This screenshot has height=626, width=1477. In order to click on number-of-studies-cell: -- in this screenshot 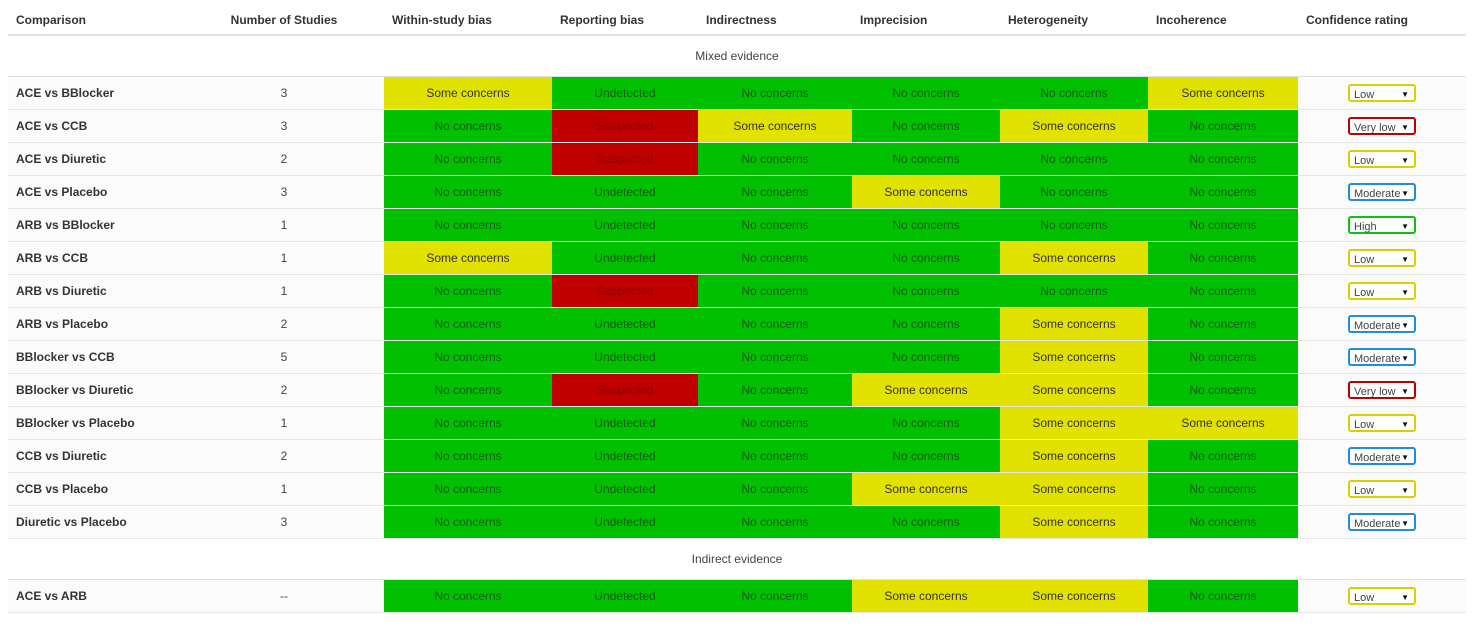, I will do `click(284, 596)`.